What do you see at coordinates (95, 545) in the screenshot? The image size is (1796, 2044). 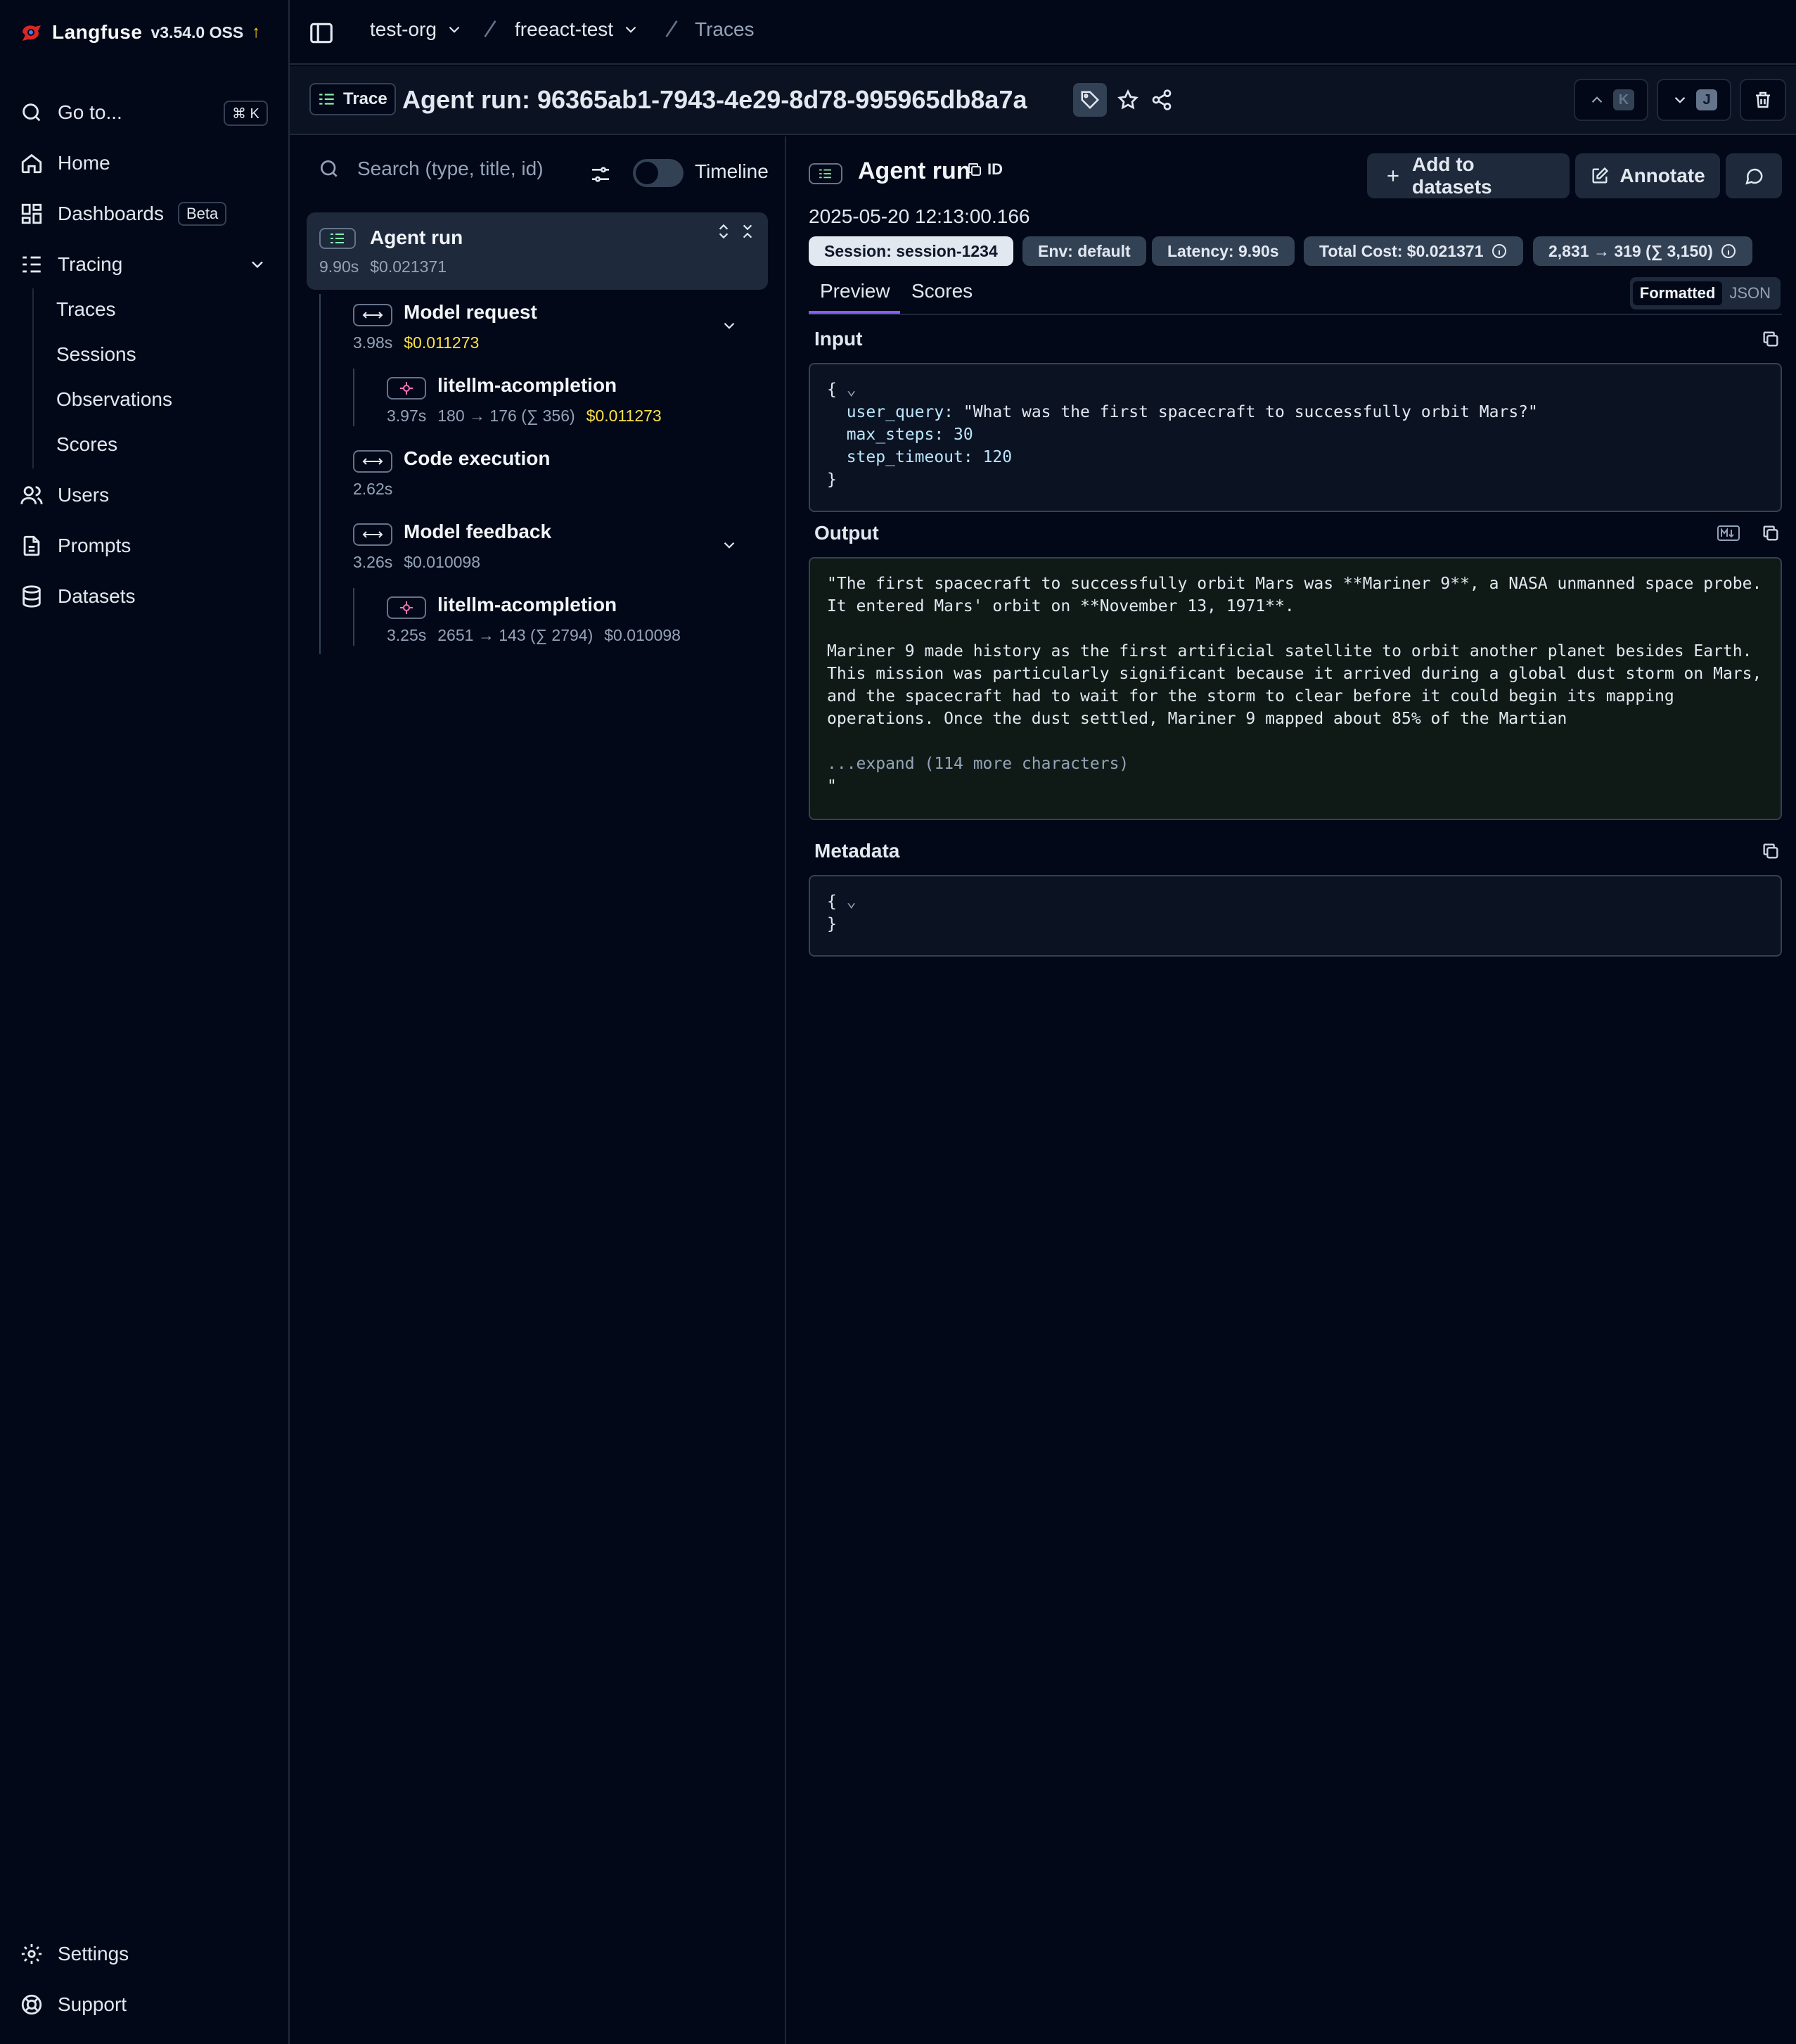 I see `sidebar-item-label: Prompts` at bounding box center [95, 545].